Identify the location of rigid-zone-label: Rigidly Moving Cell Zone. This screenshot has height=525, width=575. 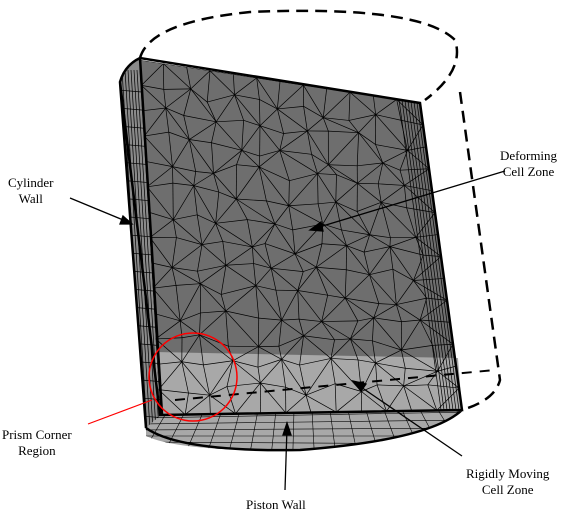
(508, 481).